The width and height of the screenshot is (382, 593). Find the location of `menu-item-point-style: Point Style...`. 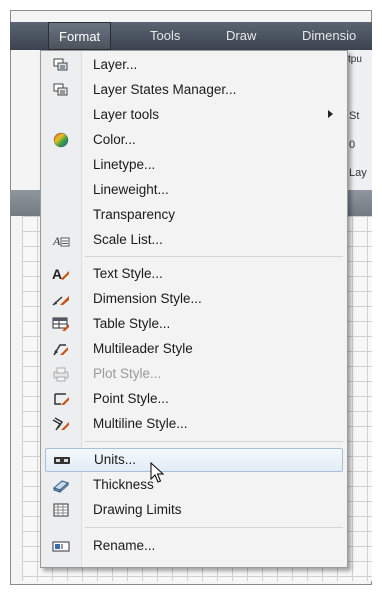

menu-item-point-style: Point Style... is located at coordinates (194, 399).